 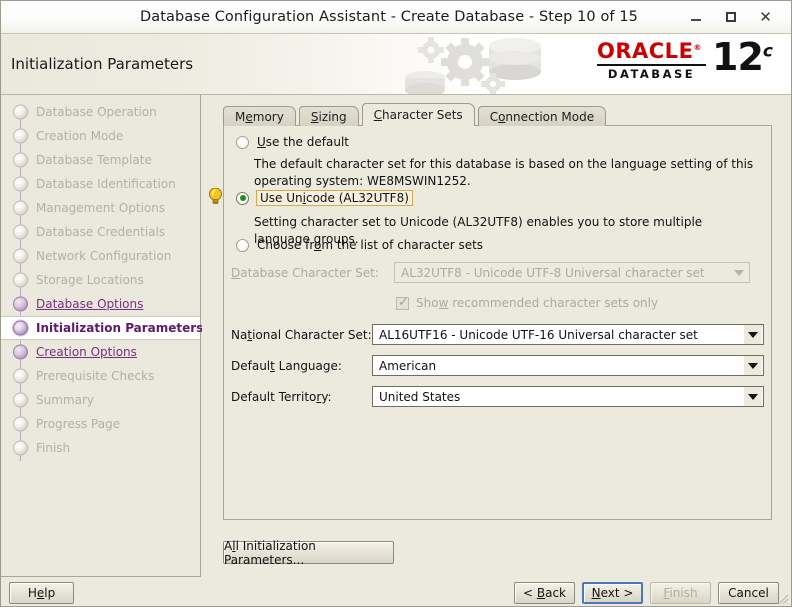 I want to click on sidebar-item-prerequisite-checks: Prerequisite Checks, so click(x=100, y=376).